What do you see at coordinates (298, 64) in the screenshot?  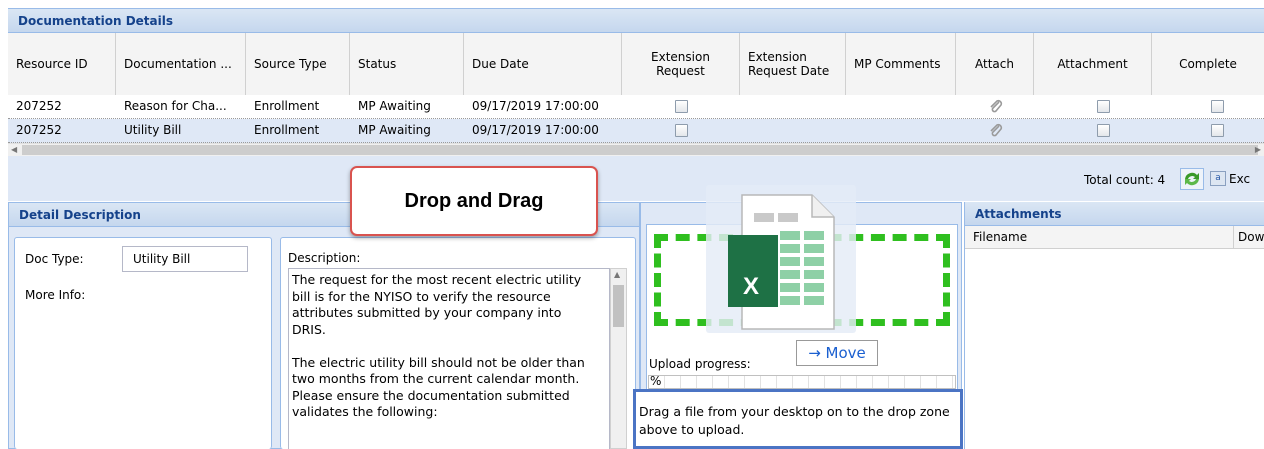 I see `column-header-source-type: Source Type` at bounding box center [298, 64].